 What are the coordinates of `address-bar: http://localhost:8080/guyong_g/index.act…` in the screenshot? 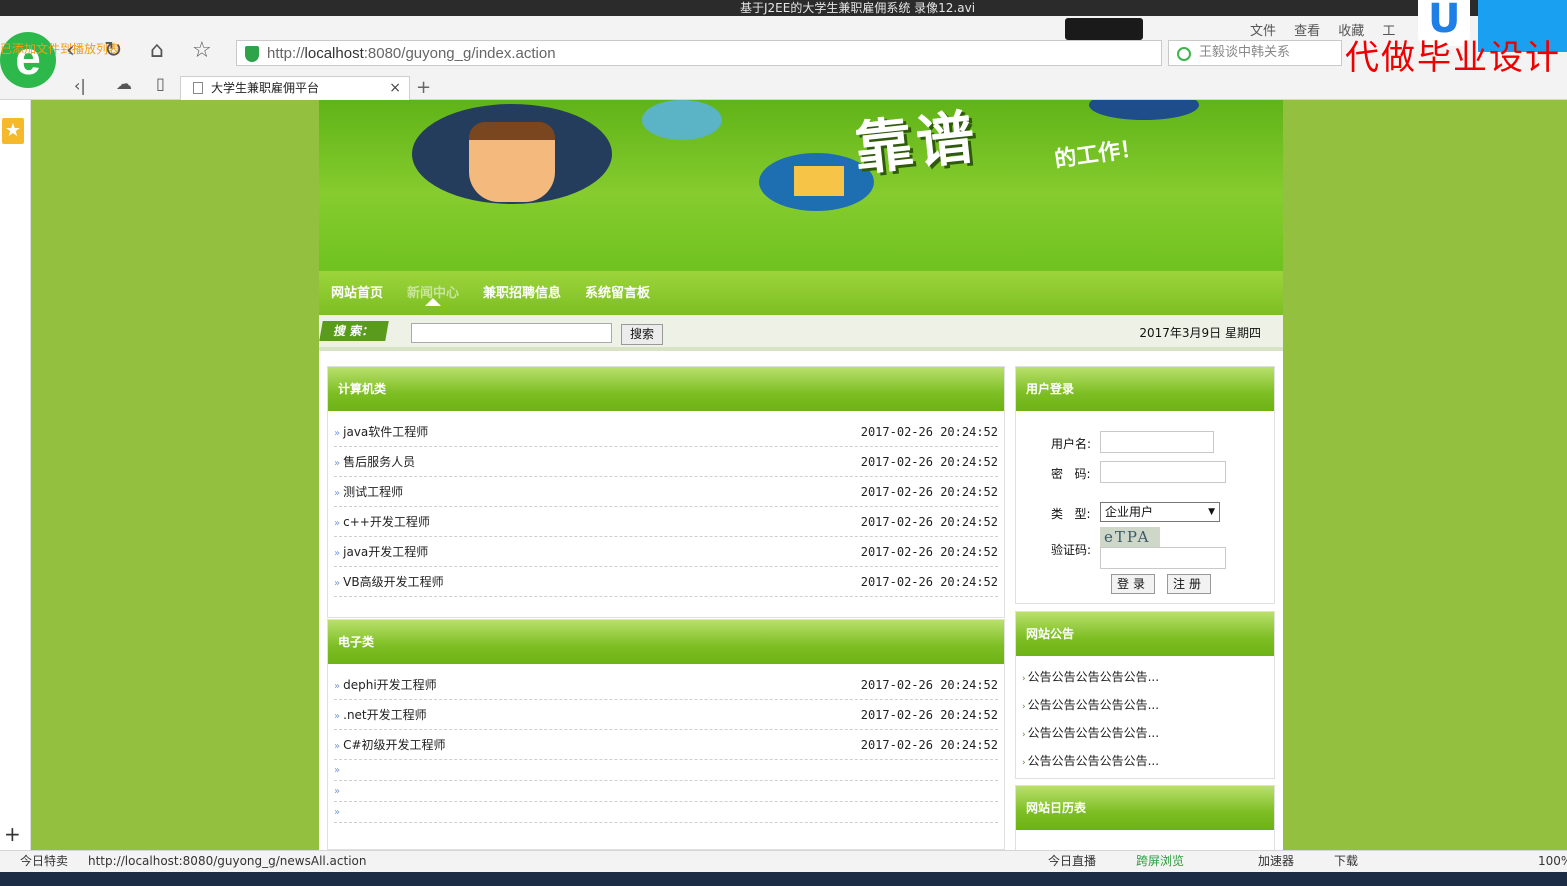 It's located at (699, 53).